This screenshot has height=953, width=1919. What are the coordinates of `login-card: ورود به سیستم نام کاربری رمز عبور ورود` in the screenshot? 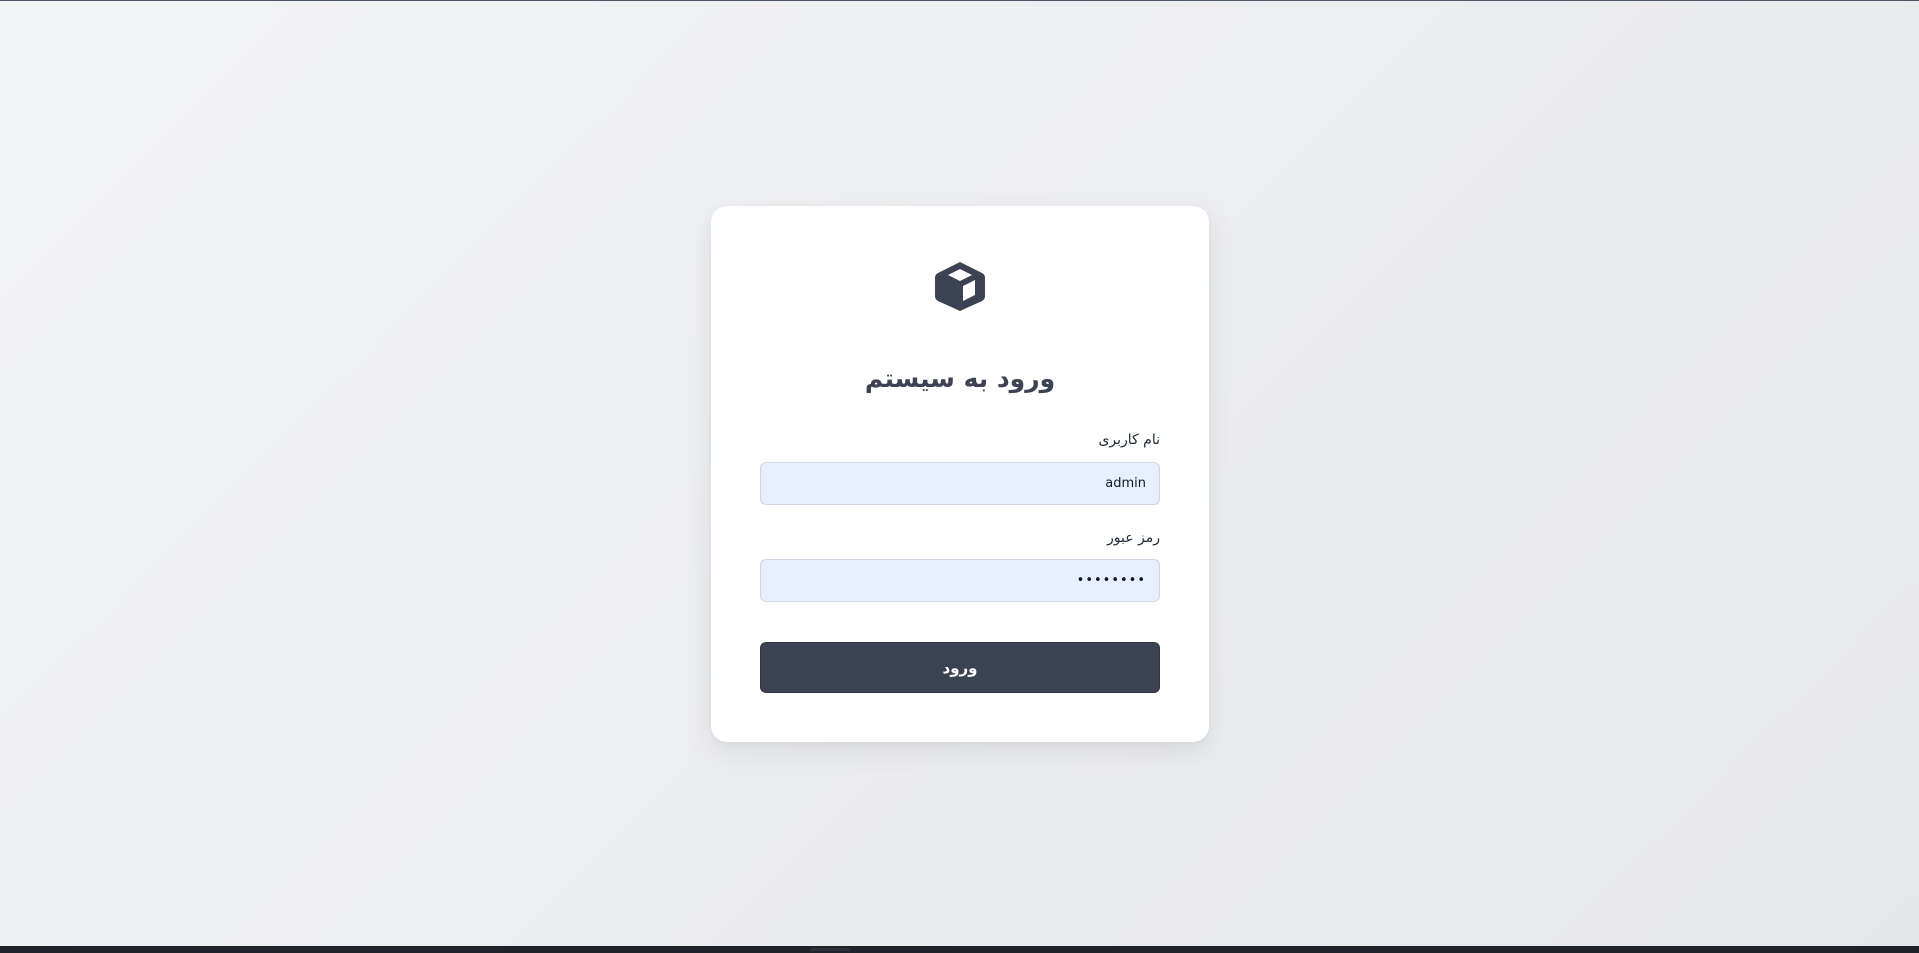 It's located at (960, 474).